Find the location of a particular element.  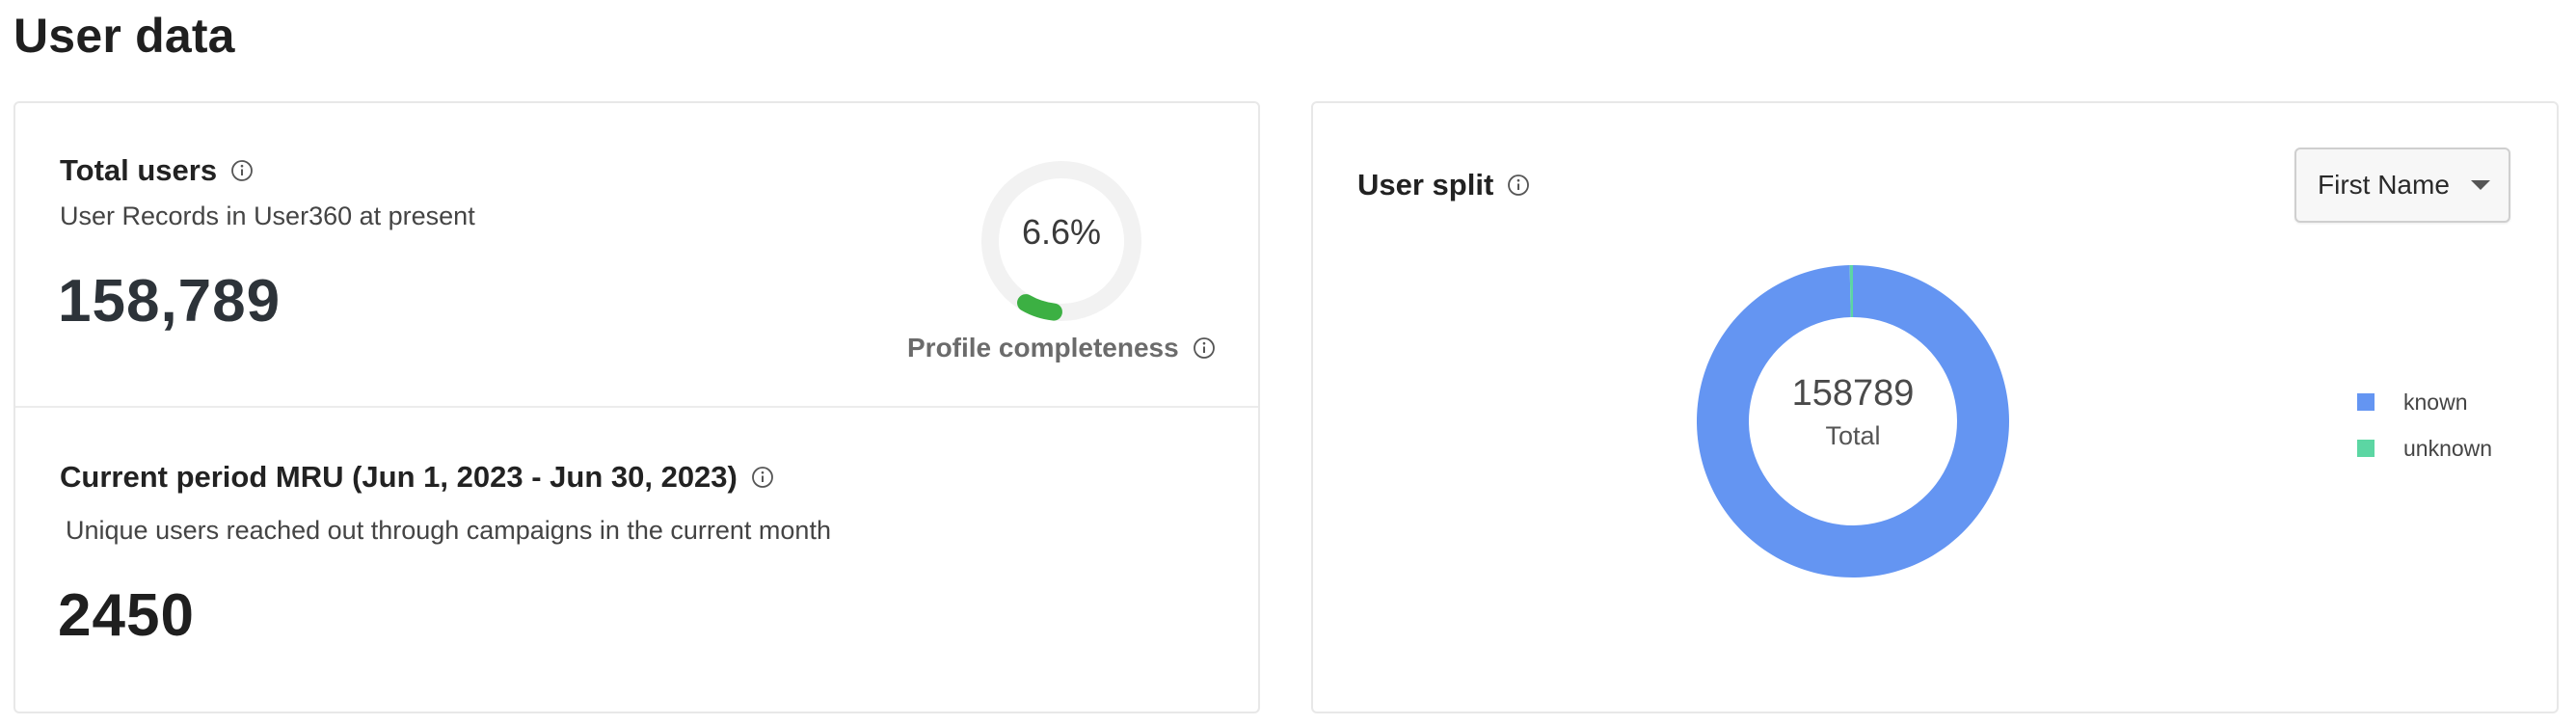

gauge-progress is located at coordinates (1040, 307).